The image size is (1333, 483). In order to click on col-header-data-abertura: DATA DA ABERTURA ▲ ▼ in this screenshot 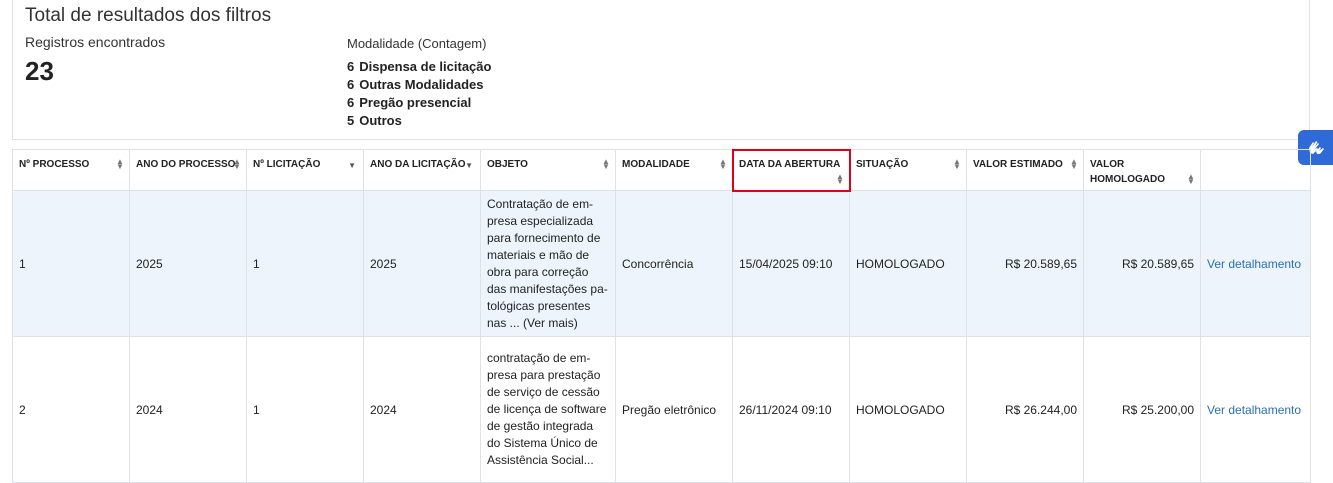, I will do `click(791, 170)`.